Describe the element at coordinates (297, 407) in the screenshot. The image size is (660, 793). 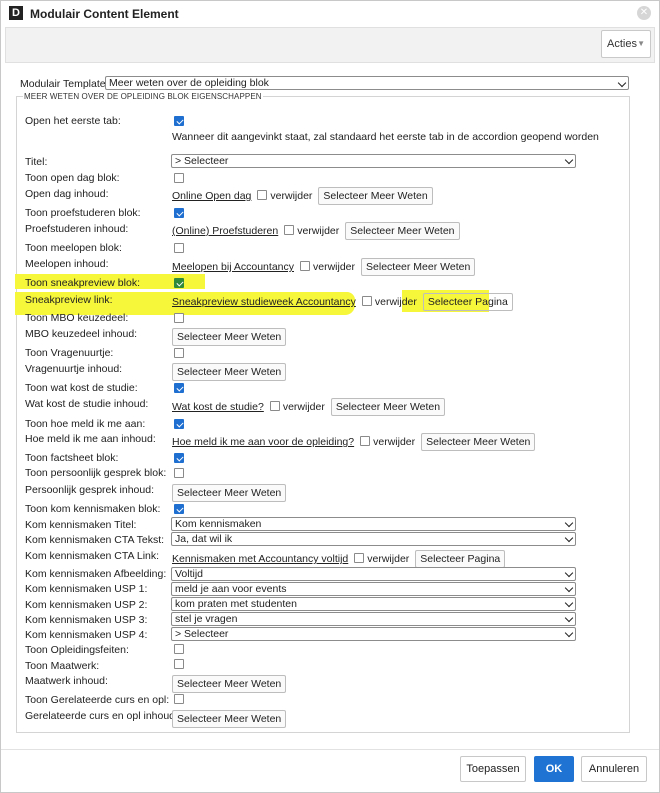
I see `wat-kost-remove: verwijder` at that location.